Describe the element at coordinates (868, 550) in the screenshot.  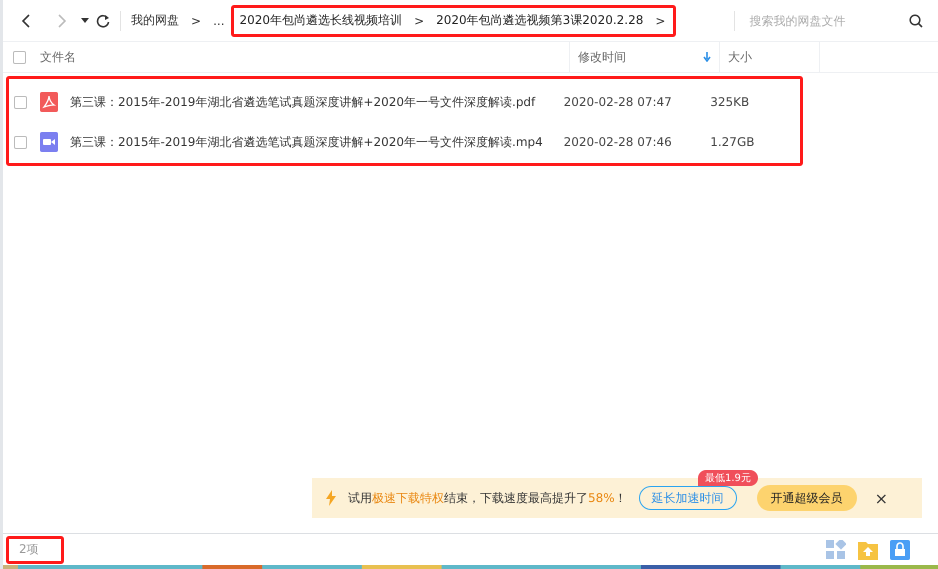
I see `upload-folder-icon` at that location.